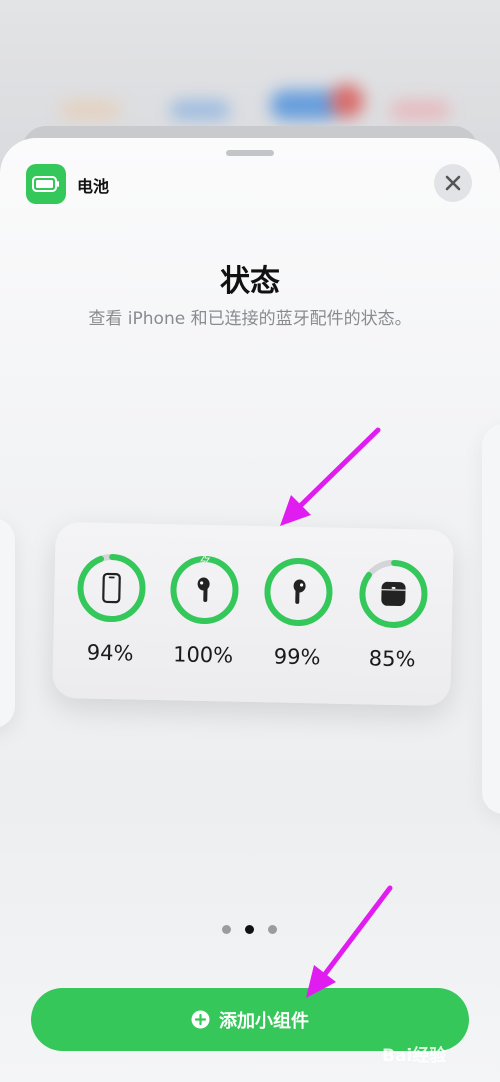  I want to click on battery-app-icon, so click(46, 184).